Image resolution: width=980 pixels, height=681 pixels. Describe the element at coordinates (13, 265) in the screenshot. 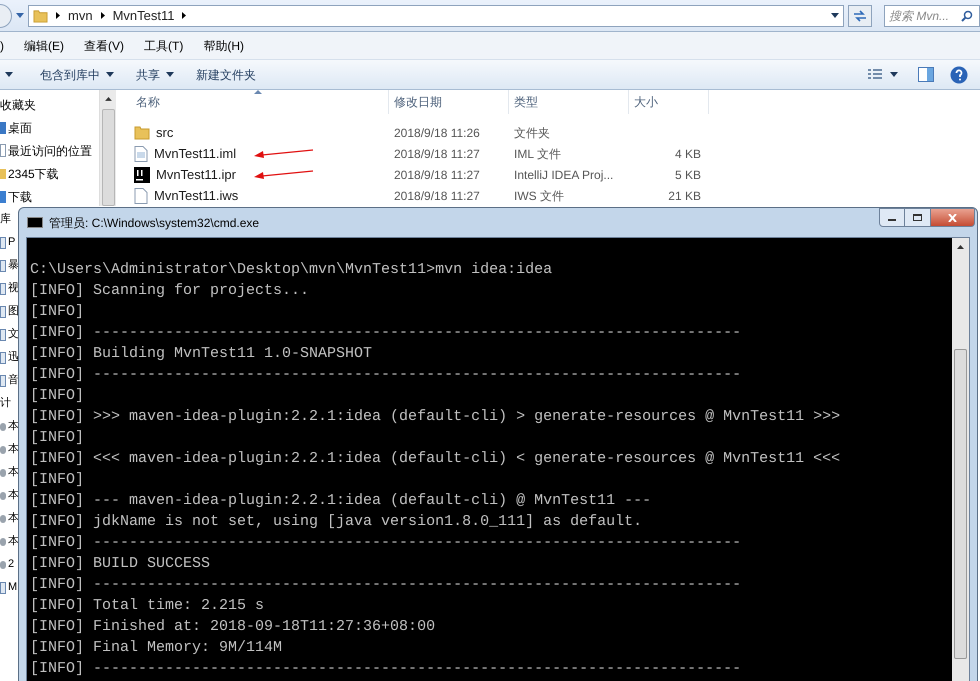

I see `nav-item: 暴` at that location.